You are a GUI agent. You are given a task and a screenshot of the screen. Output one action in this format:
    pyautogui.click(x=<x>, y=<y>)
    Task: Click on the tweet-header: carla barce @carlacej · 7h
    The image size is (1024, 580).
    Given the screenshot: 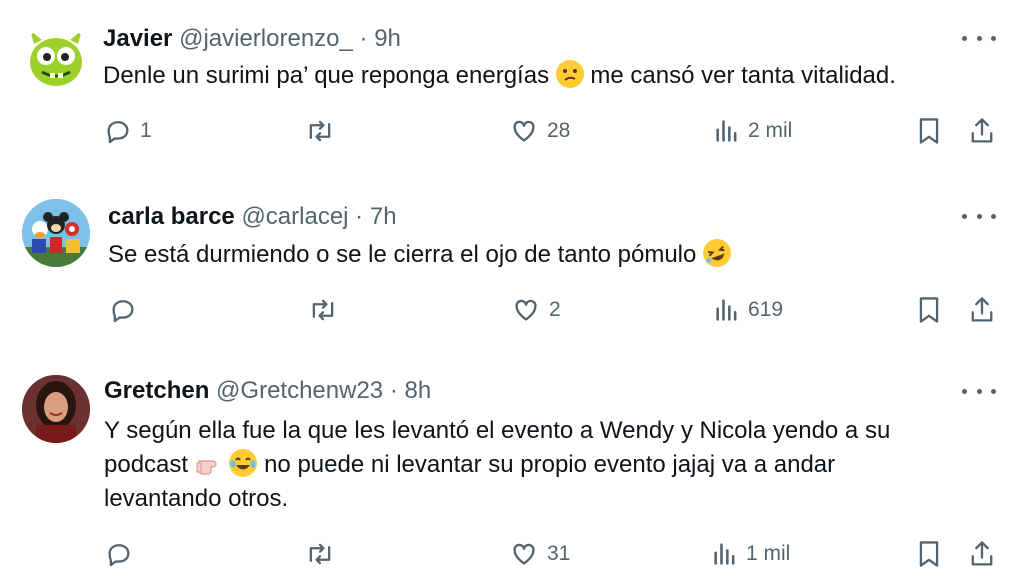 What is the action you would take?
    pyautogui.click(x=252, y=217)
    